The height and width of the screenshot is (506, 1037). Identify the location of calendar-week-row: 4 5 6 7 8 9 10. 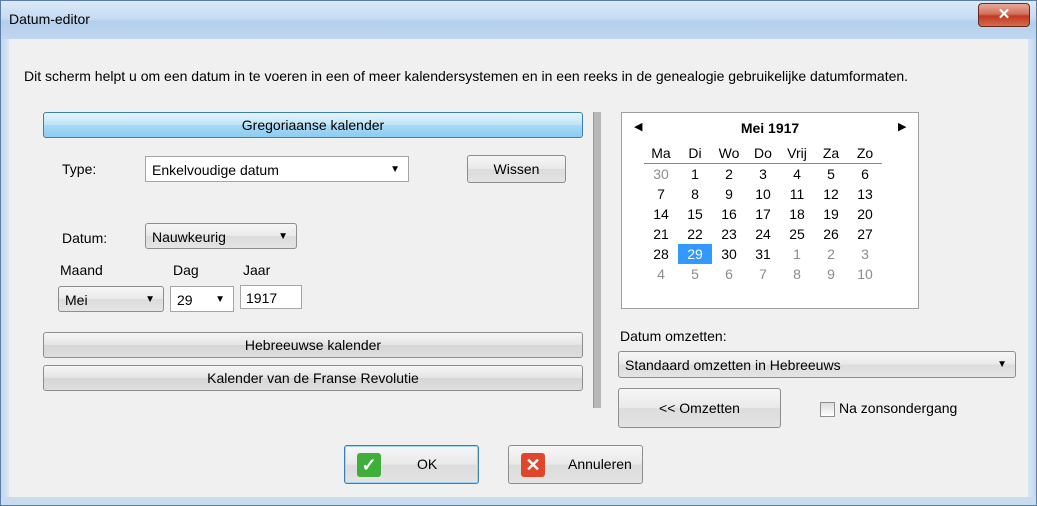
(763, 274).